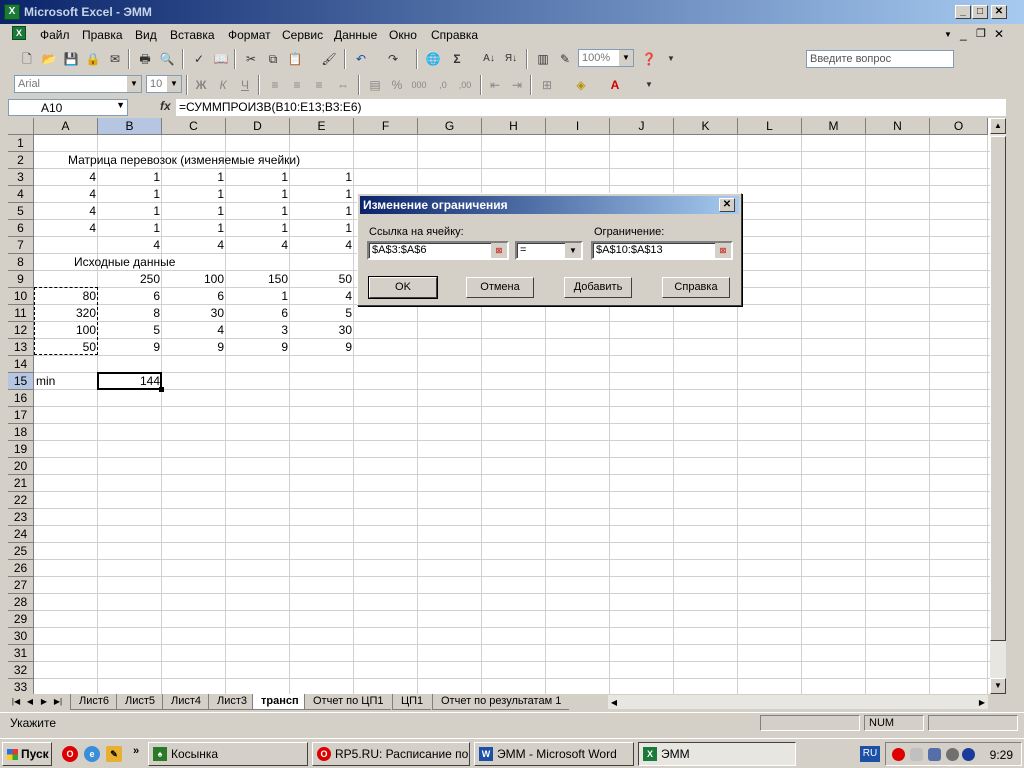 This screenshot has width=1024, height=768. I want to click on monitor-icon, so click(934, 754).